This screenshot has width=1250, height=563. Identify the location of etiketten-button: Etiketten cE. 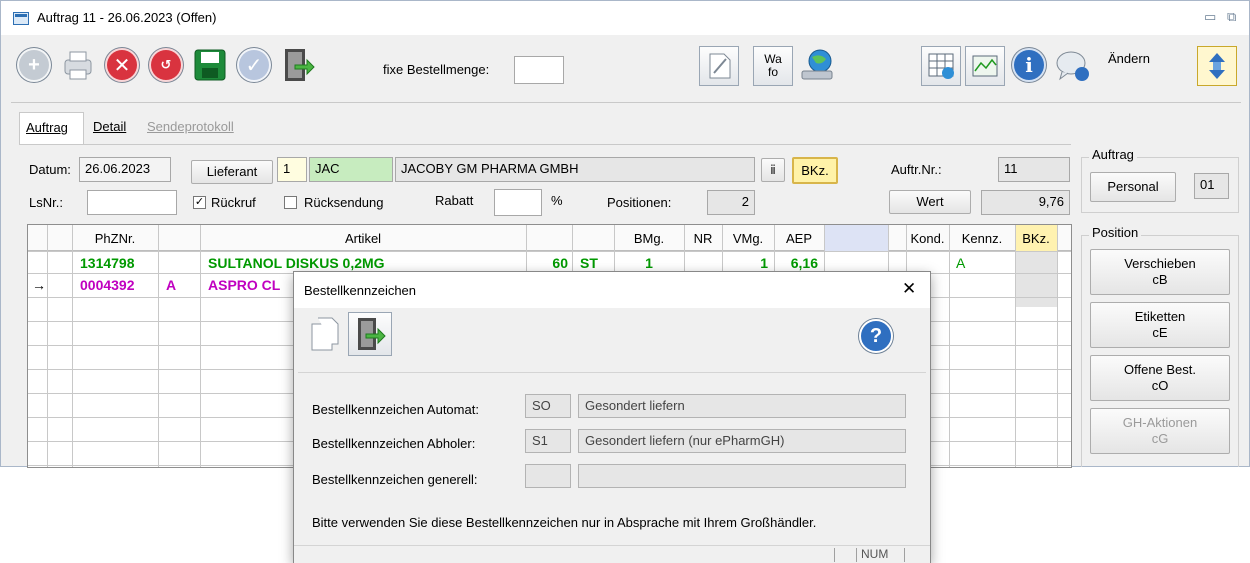
(1160, 325).